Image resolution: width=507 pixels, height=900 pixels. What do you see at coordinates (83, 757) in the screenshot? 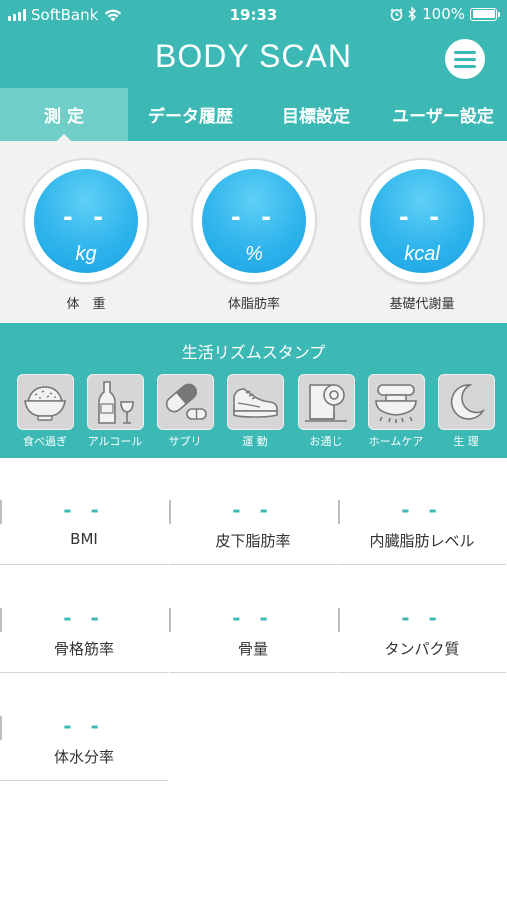
I see `metric-label: 体水分率` at bounding box center [83, 757].